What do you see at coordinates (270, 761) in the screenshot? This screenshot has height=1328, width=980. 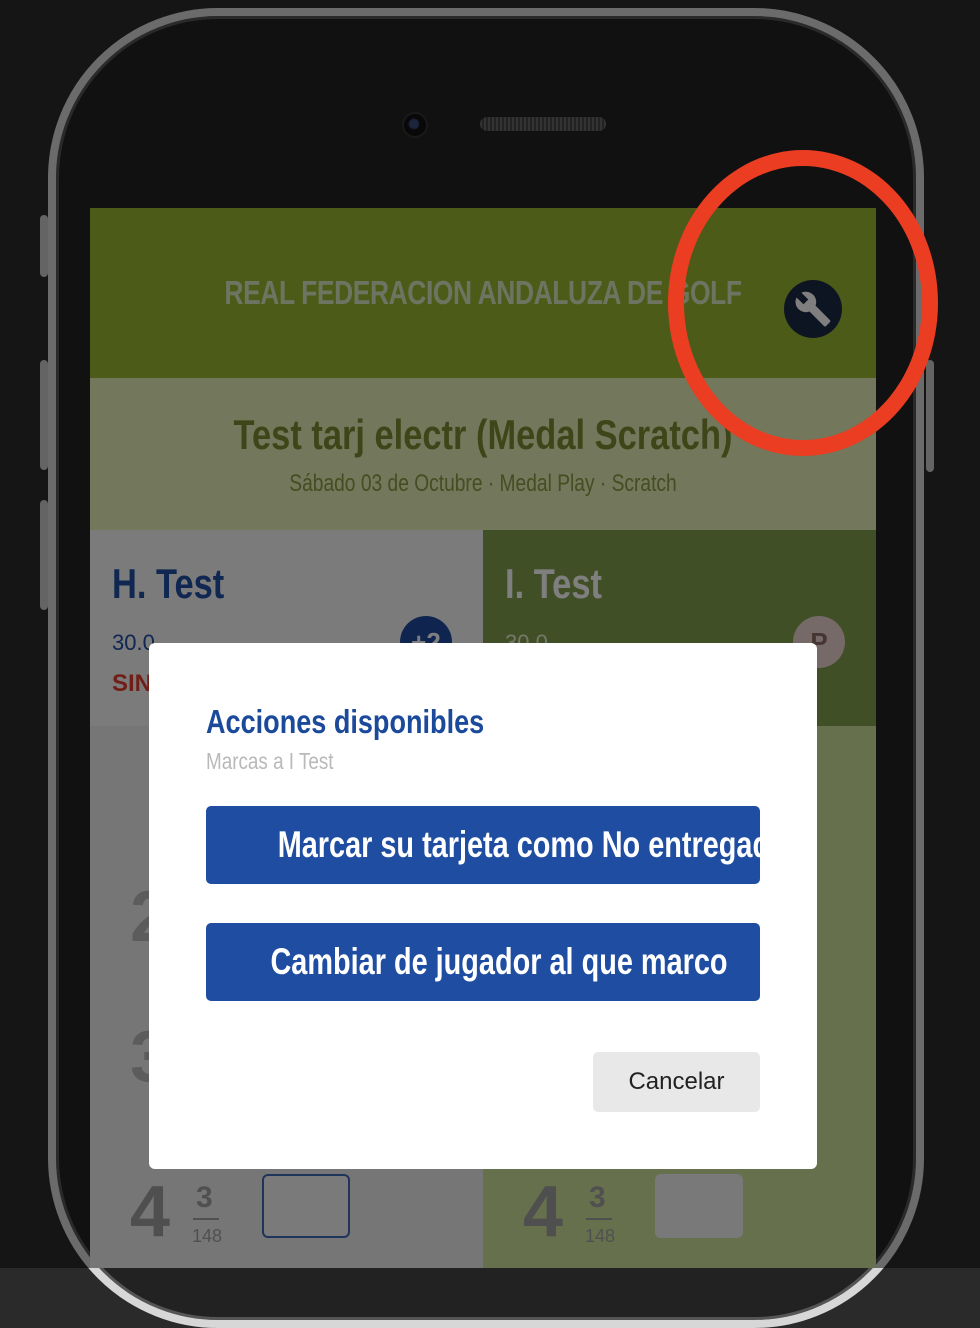 I see `dialog-subtitle: Marcas a I Test` at bounding box center [270, 761].